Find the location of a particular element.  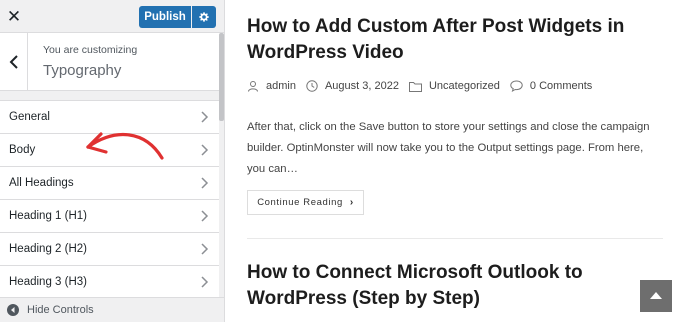

publish-button: Publish is located at coordinates (165, 17).